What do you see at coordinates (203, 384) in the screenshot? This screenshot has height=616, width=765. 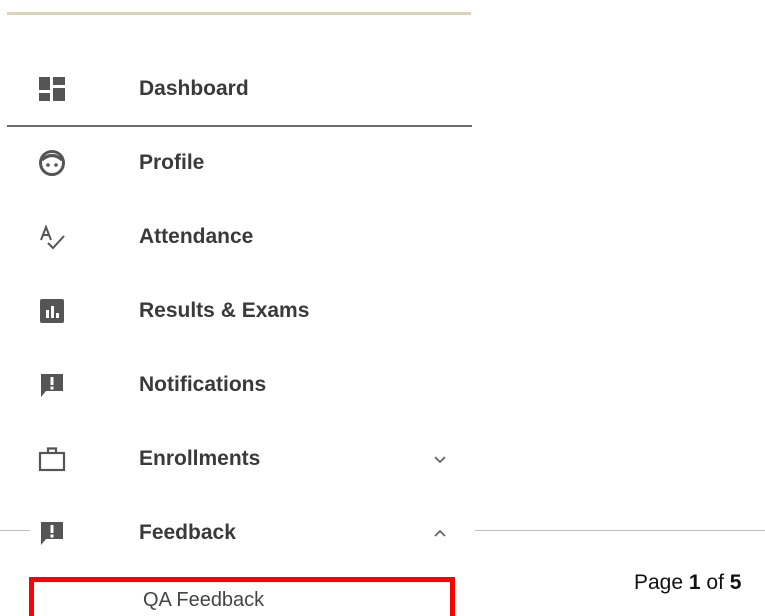 I see `sidebar-item-label: Notifications` at bounding box center [203, 384].